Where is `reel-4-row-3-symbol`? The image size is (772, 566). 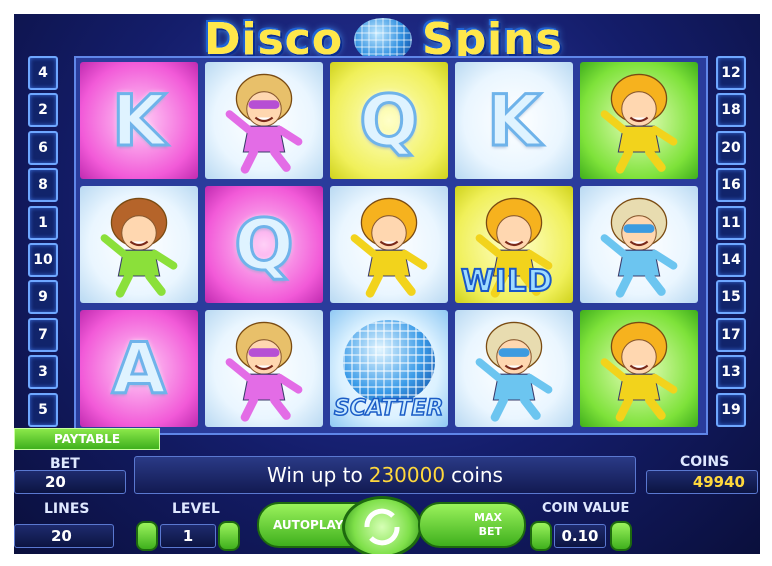 reel-4-row-3-symbol is located at coordinates (514, 368).